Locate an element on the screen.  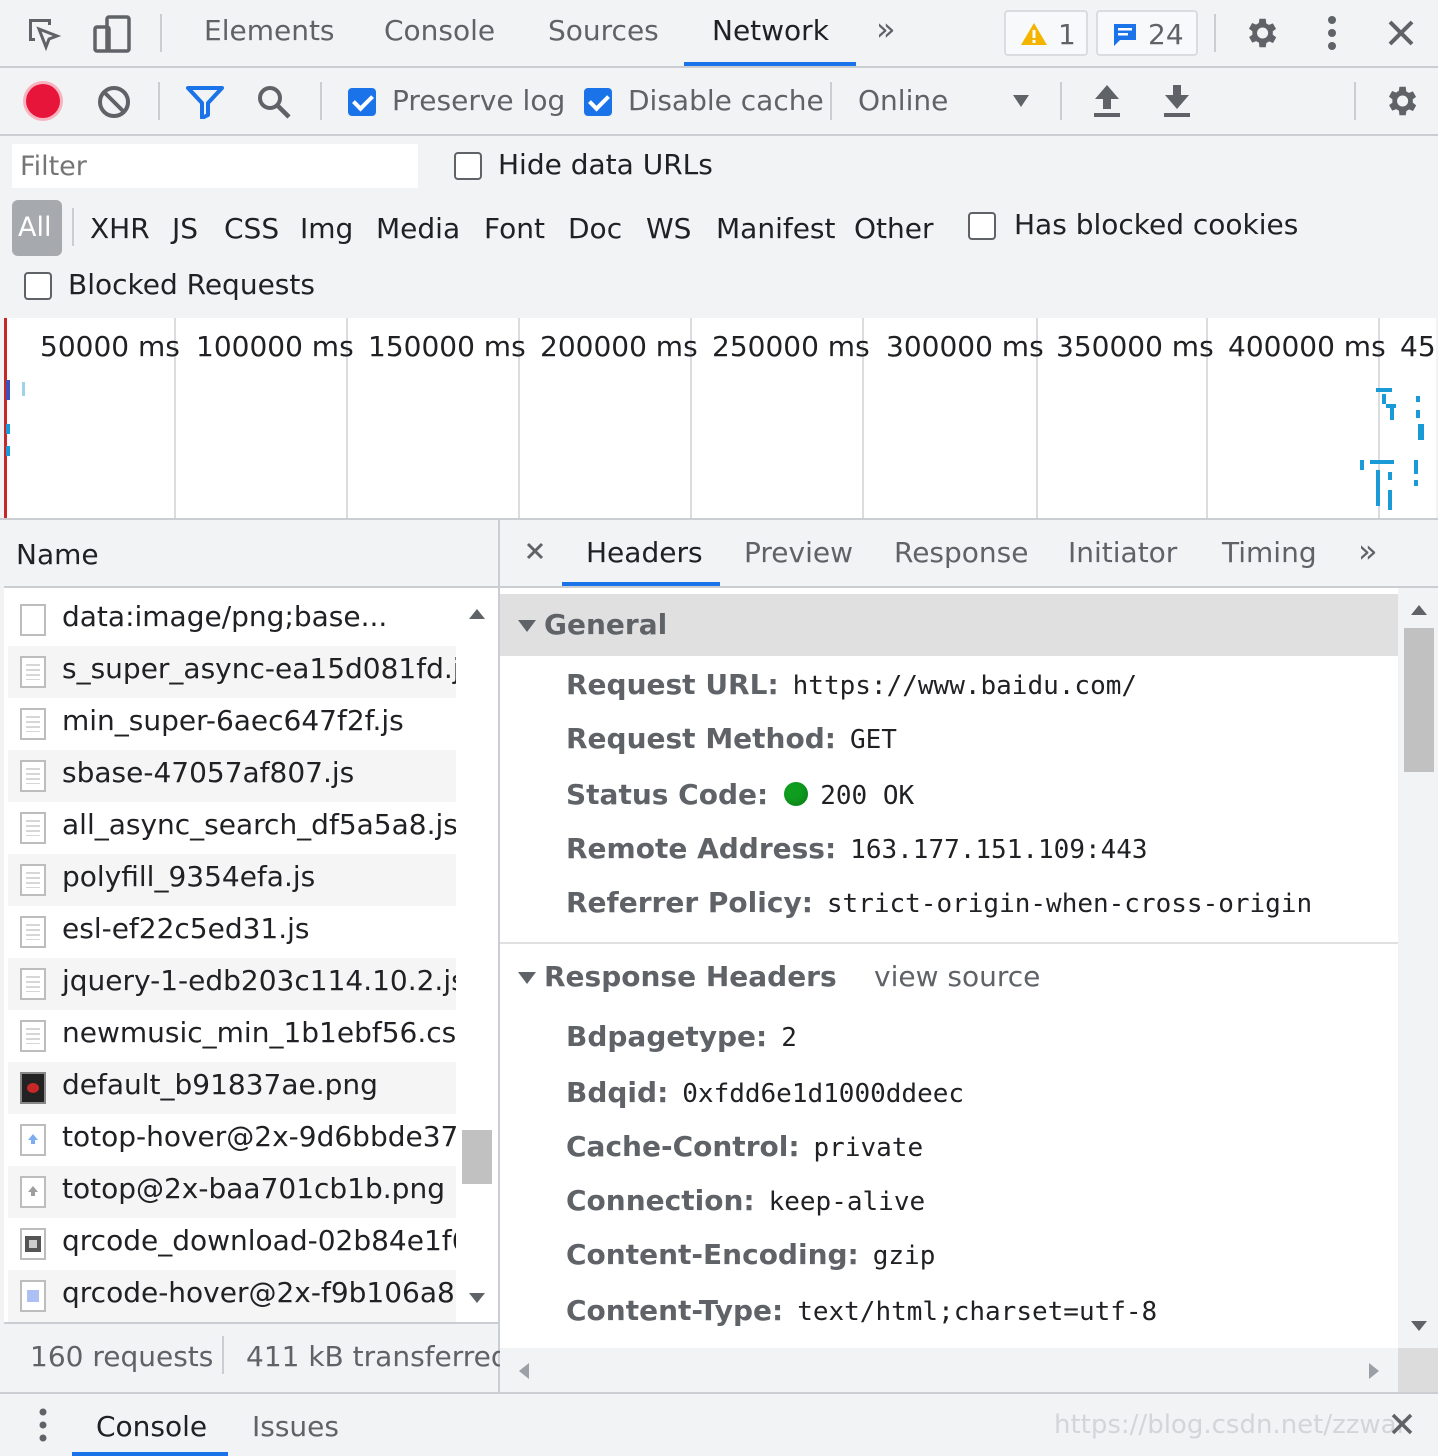
request-row: jquery-1-edb203c114.10.2.js is located at coordinates (237, 984).